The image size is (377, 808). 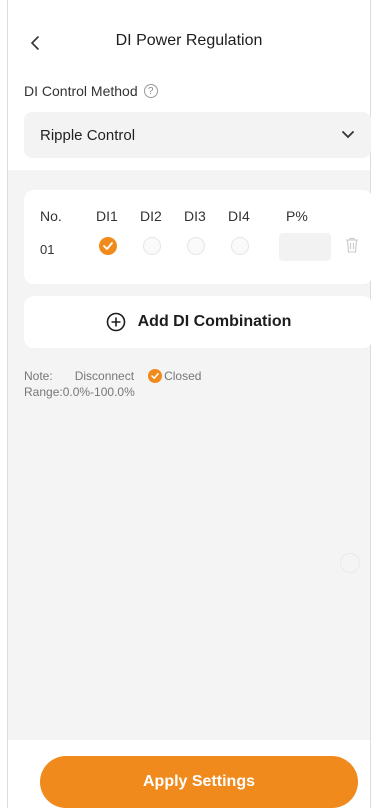 I want to click on add-di-combination-button: Add DI Combination, so click(x=198, y=322).